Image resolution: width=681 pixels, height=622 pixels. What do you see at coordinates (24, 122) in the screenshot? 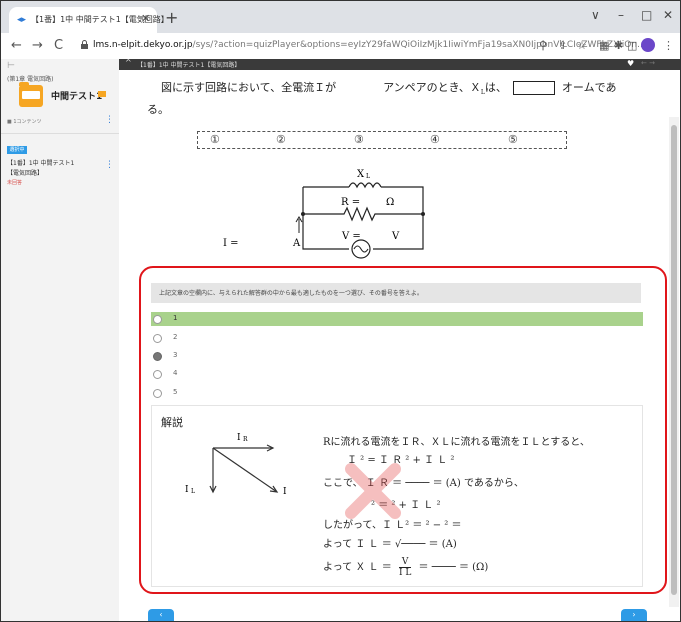
I see `sidebar-lessons-count: ■ 1コンテンツ` at bounding box center [24, 122].